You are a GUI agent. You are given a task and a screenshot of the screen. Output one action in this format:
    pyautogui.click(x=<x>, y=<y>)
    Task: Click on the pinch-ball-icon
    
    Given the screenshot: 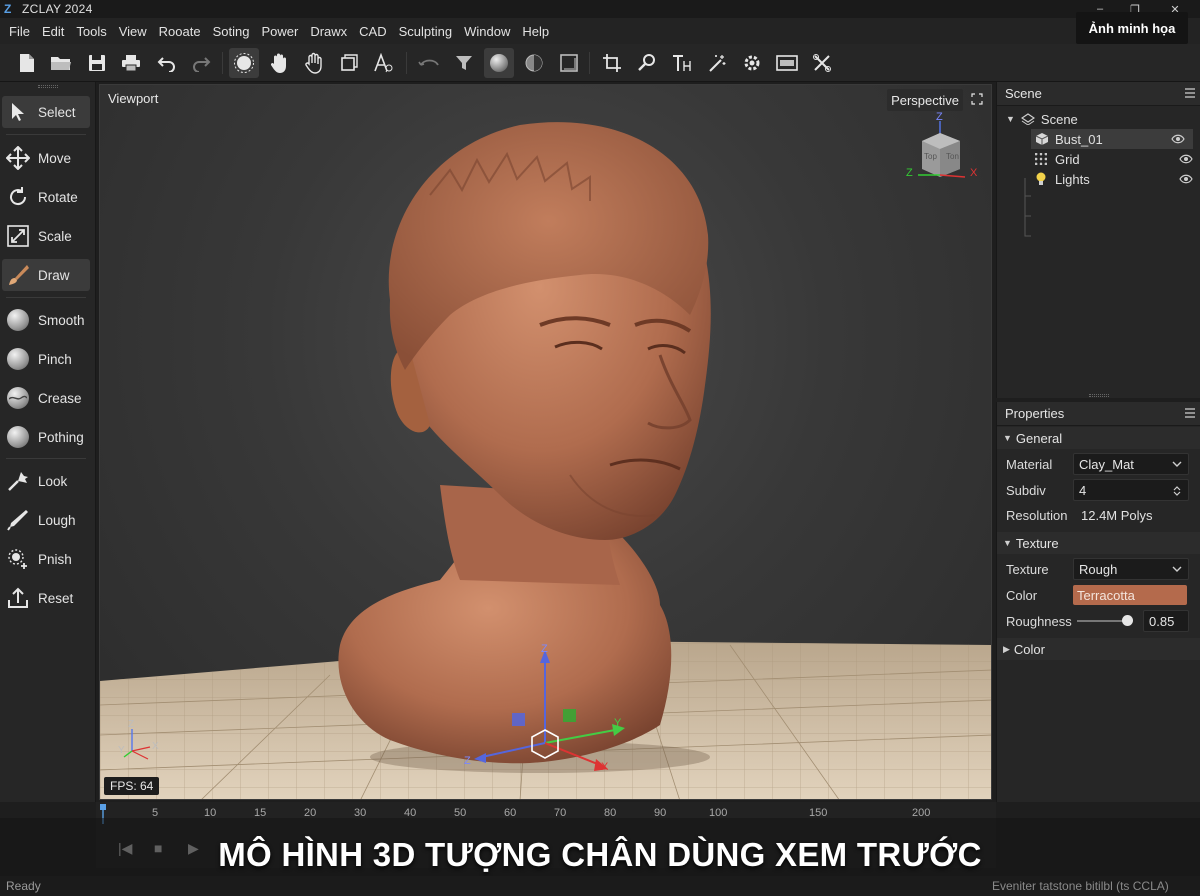 What is the action you would take?
    pyautogui.click(x=18, y=359)
    